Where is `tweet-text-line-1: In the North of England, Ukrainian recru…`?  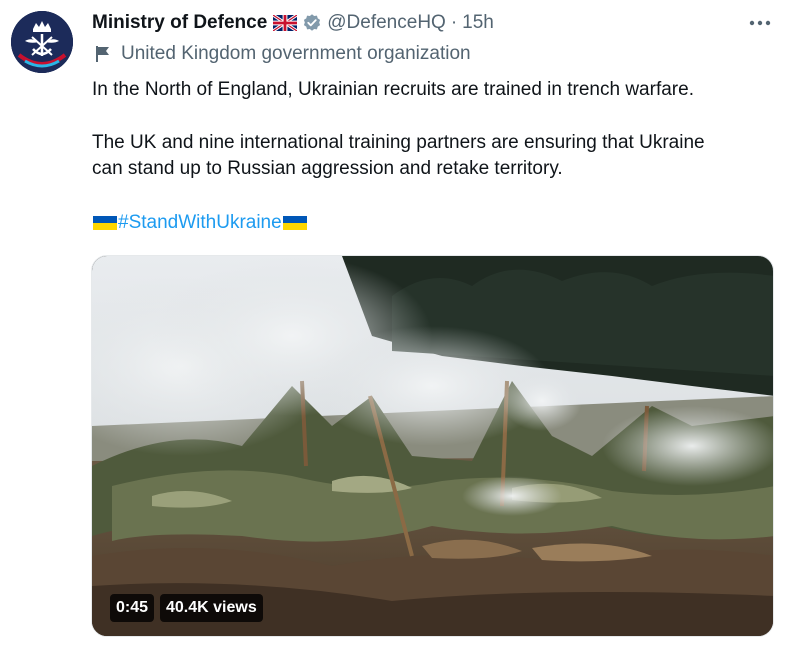
tweet-text-line-1: In the North of England, Ukrainian recru… is located at coordinates (393, 89).